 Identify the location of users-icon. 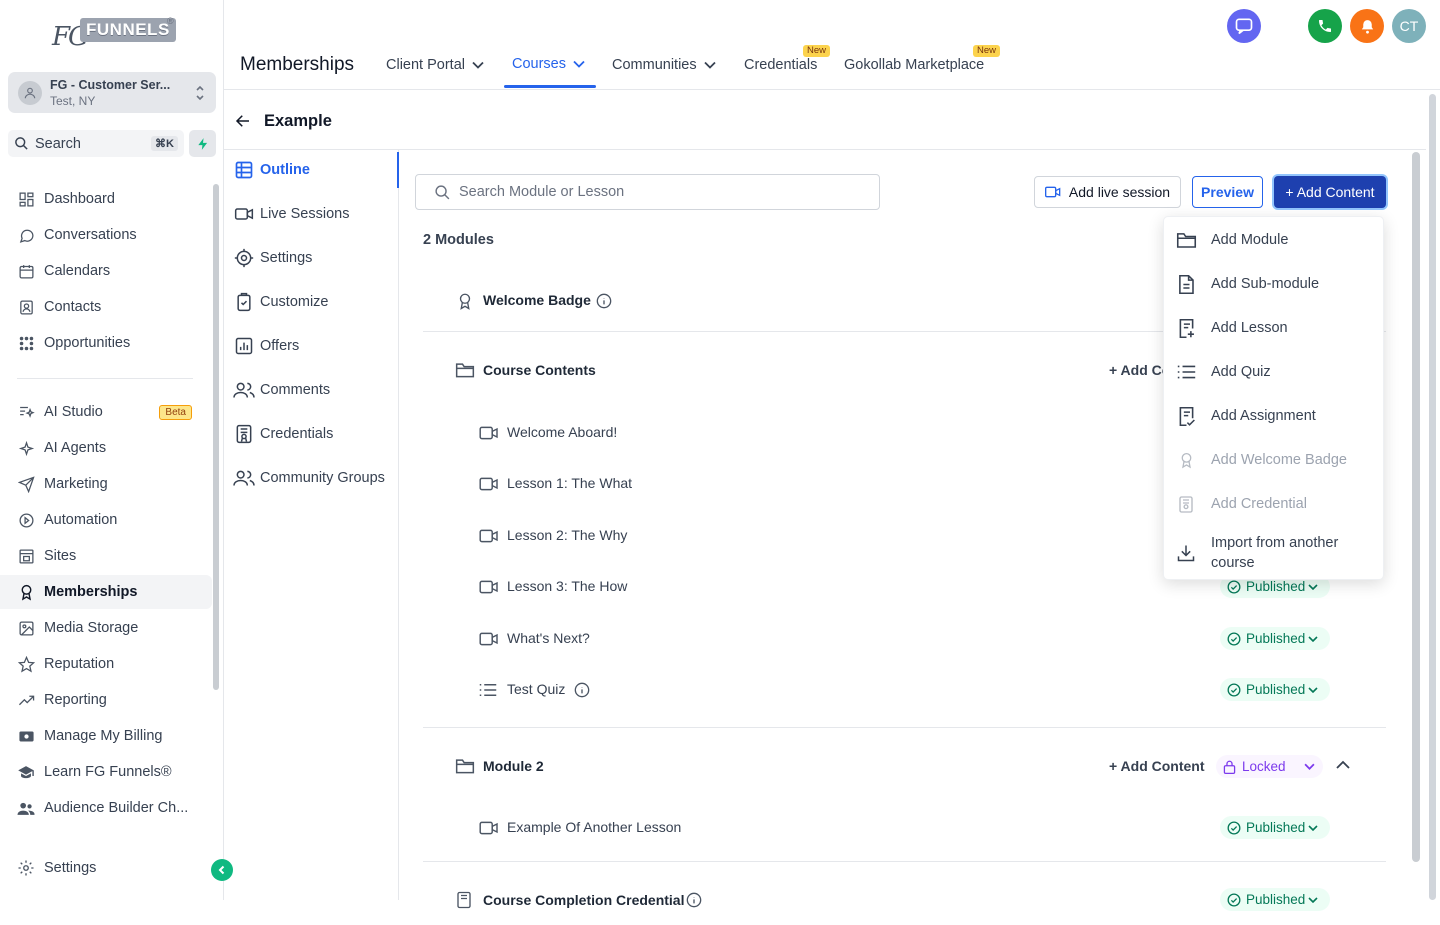
(244, 390).